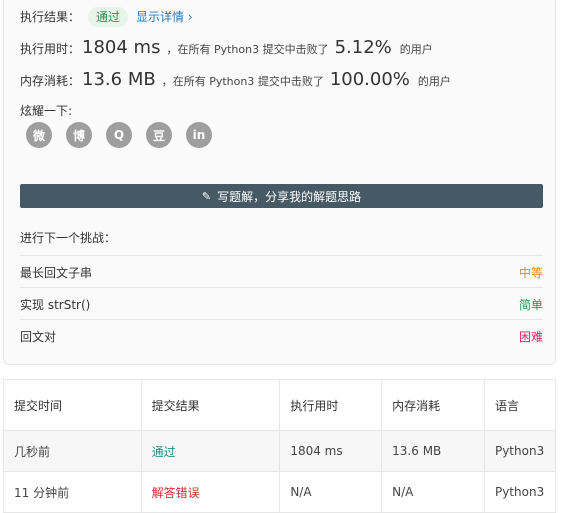 This screenshot has width=561, height=513. Describe the element at coordinates (50, 49) in the screenshot. I see `runtime-label: 执行用时：` at that location.